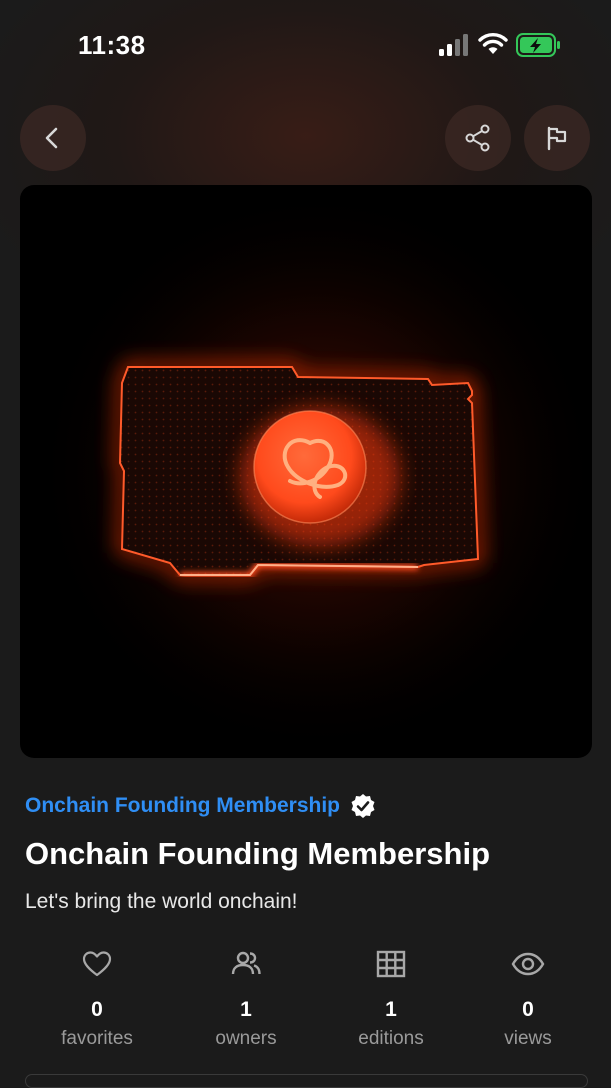 The width and height of the screenshot is (611, 1088). I want to click on battery-charging-icon, so click(538, 45).